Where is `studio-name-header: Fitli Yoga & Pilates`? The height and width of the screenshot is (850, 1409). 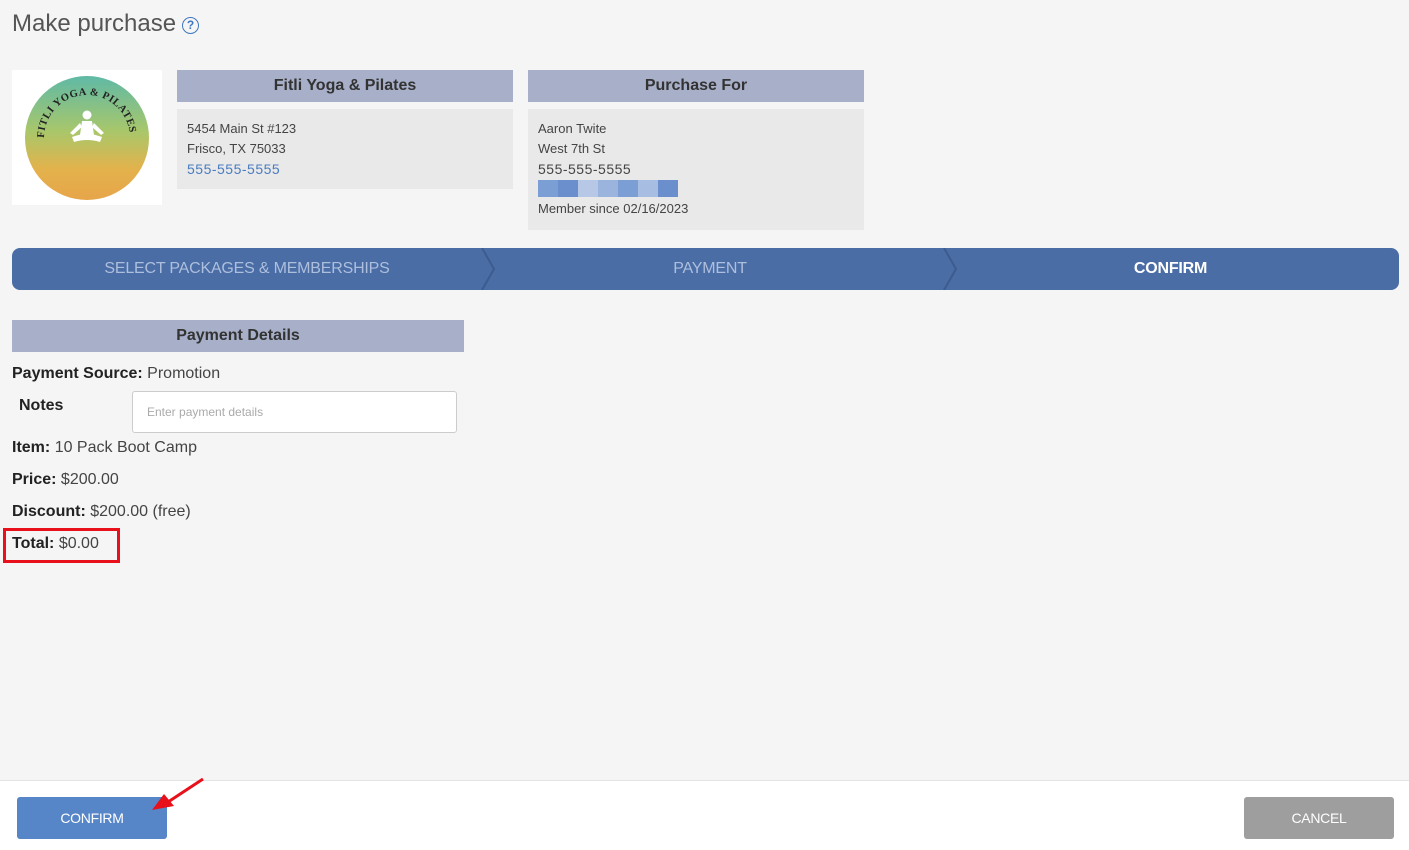
studio-name-header: Fitli Yoga & Pilates is located at coordinates (345, 86).